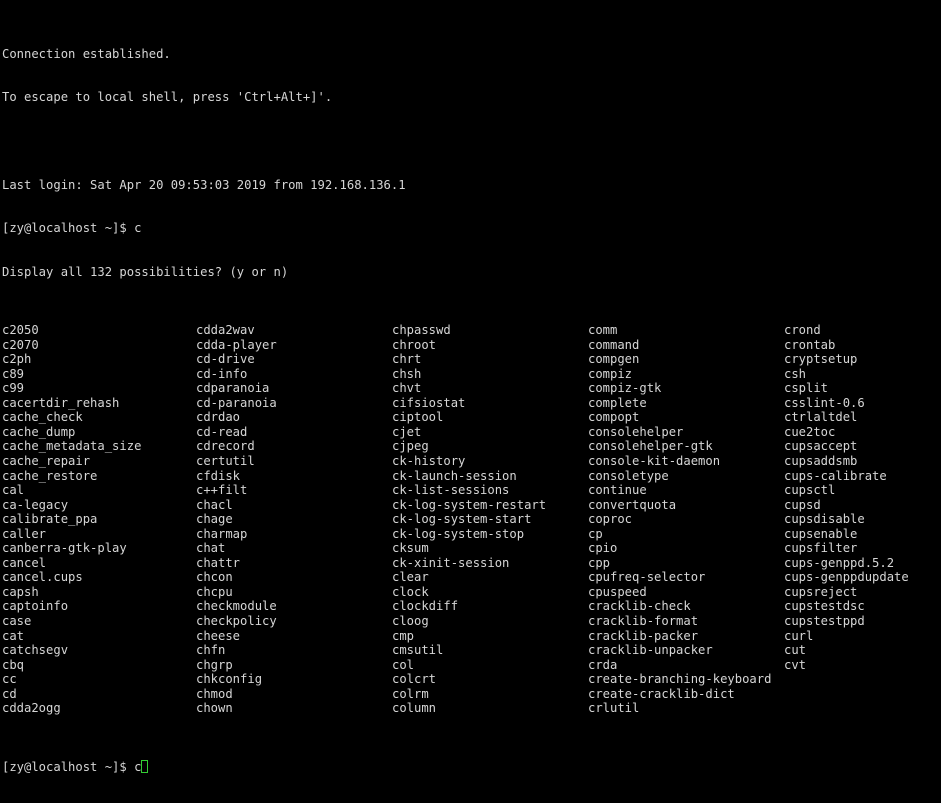  Describe the element at coordinates (42, 577) in the screenshot. I see `completion-item: cancel.cups` at that location.